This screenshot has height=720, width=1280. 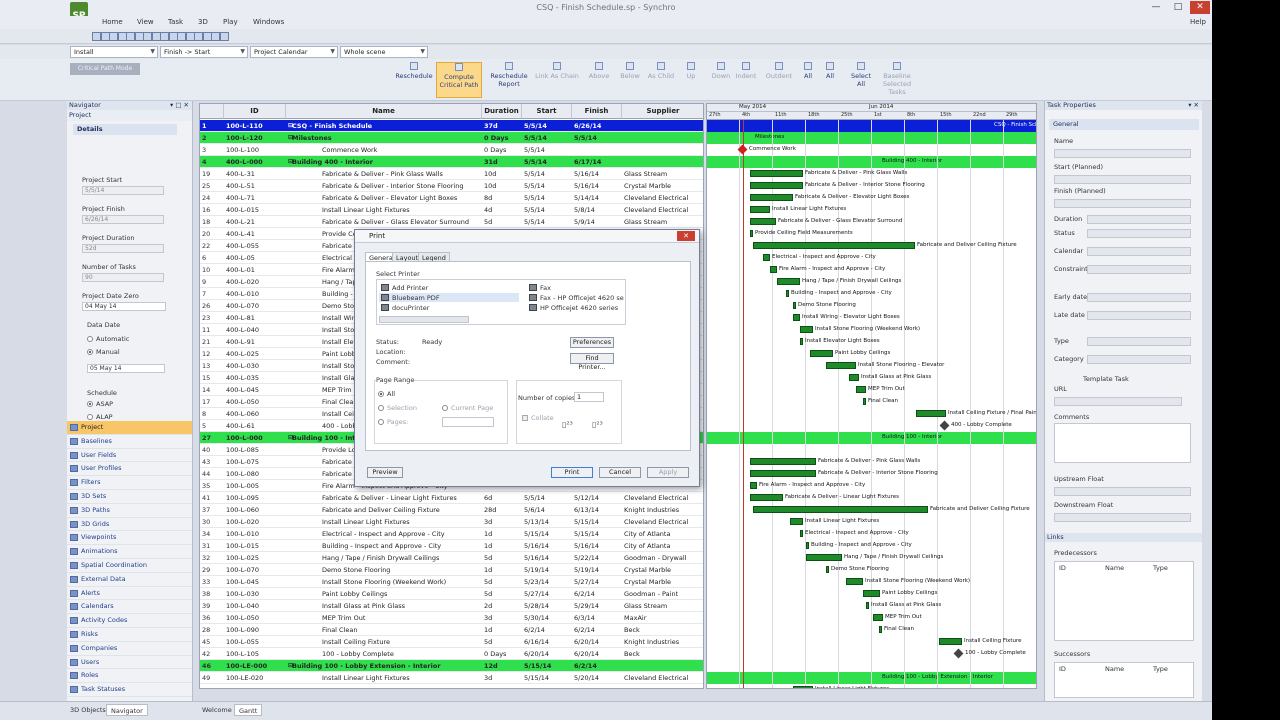 What do you see at coordinates (416, 298) in the screenshot?
I see `printer-bluebeam: Bluebeam PDF` at bounding box center [416, 298].